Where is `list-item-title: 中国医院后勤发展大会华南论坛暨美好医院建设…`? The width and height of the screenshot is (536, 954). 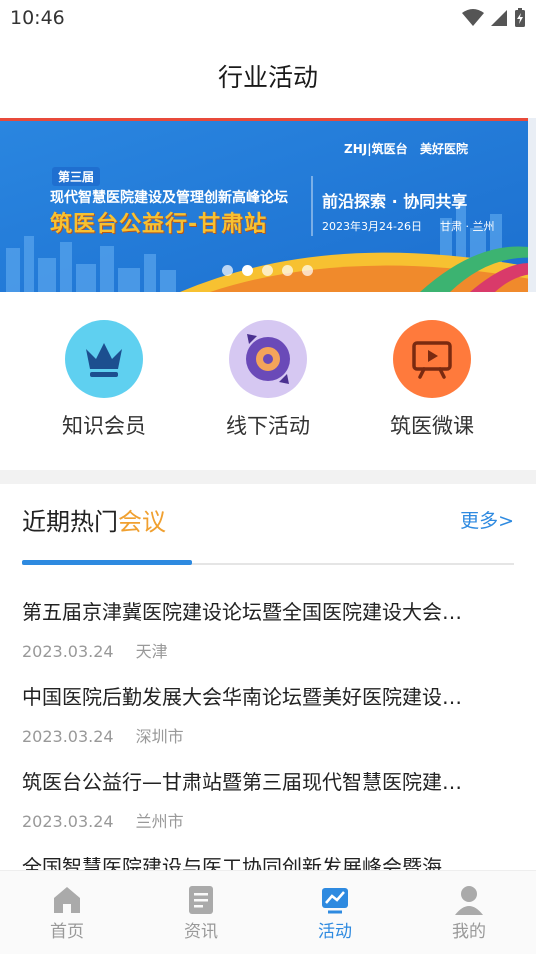 list-item-title: 中国医院后勤发展大会华南论坛暨美好医院建设… is located at coordinates (242, 697).